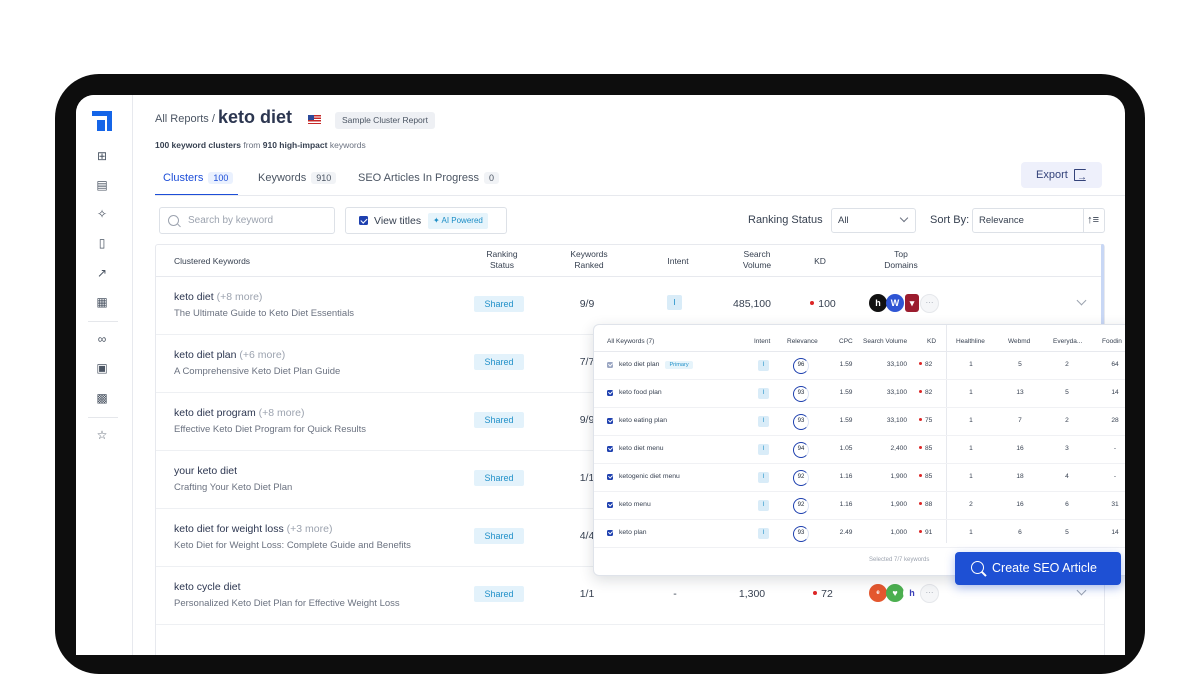 The width and height of the screenshot is (1200, 674). Describe the element at coordinates (846, 364) in the screenshot. I see `cpc-value: 1.59` at that location.